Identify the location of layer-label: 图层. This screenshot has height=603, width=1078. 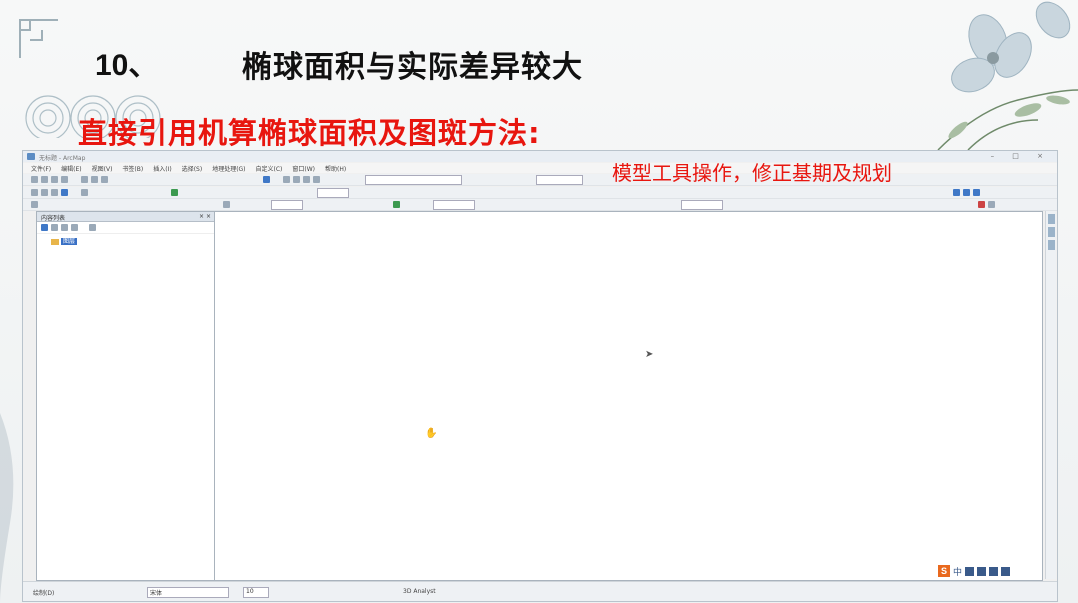
(69, 241).